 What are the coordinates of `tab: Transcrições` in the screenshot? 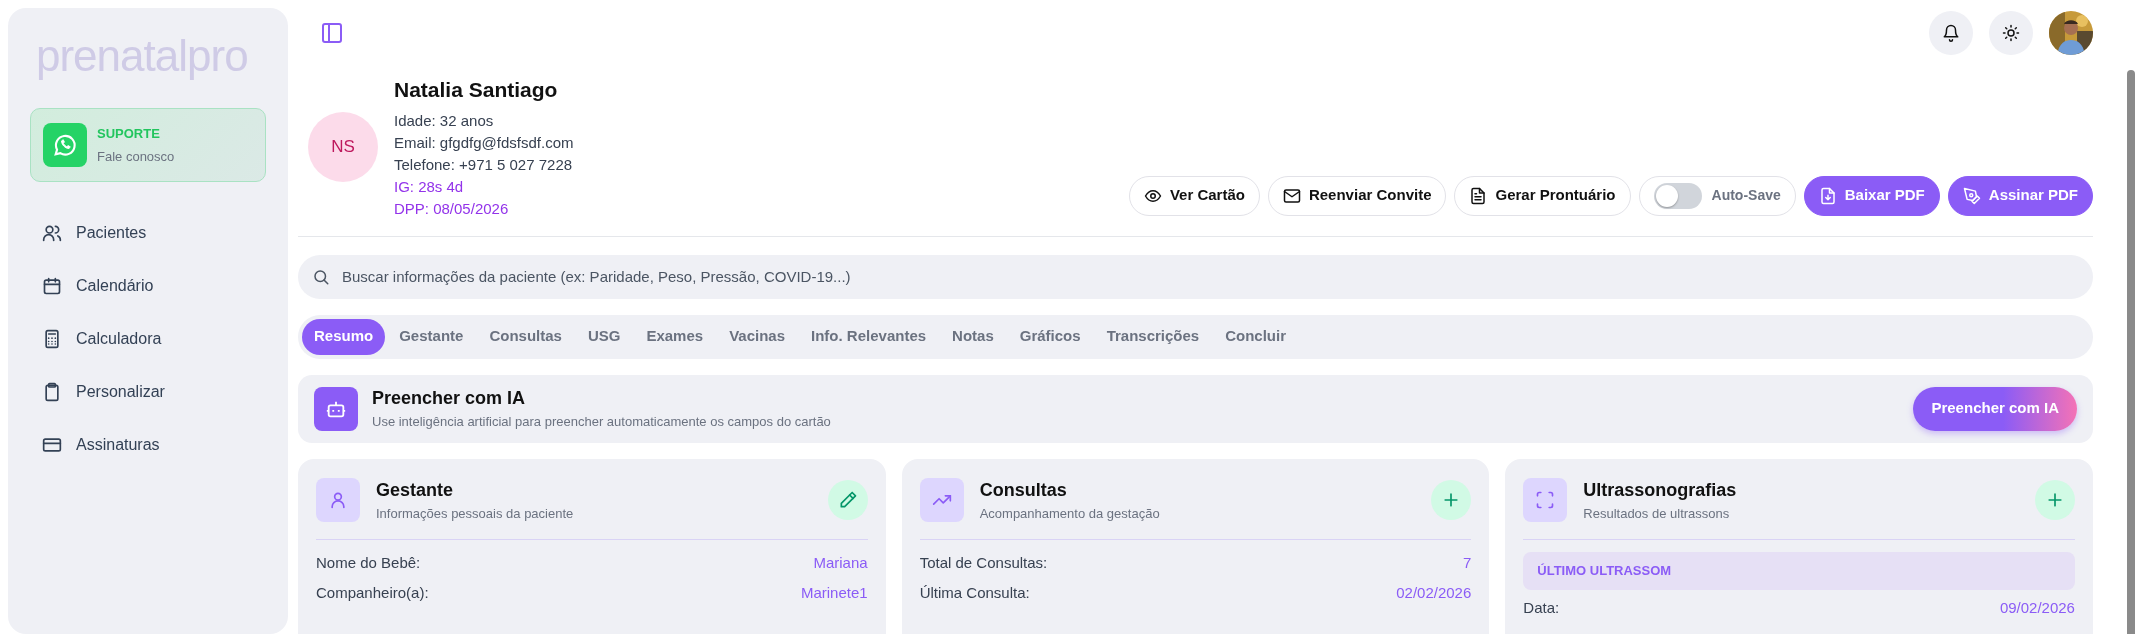 It's located at (1153, 336).